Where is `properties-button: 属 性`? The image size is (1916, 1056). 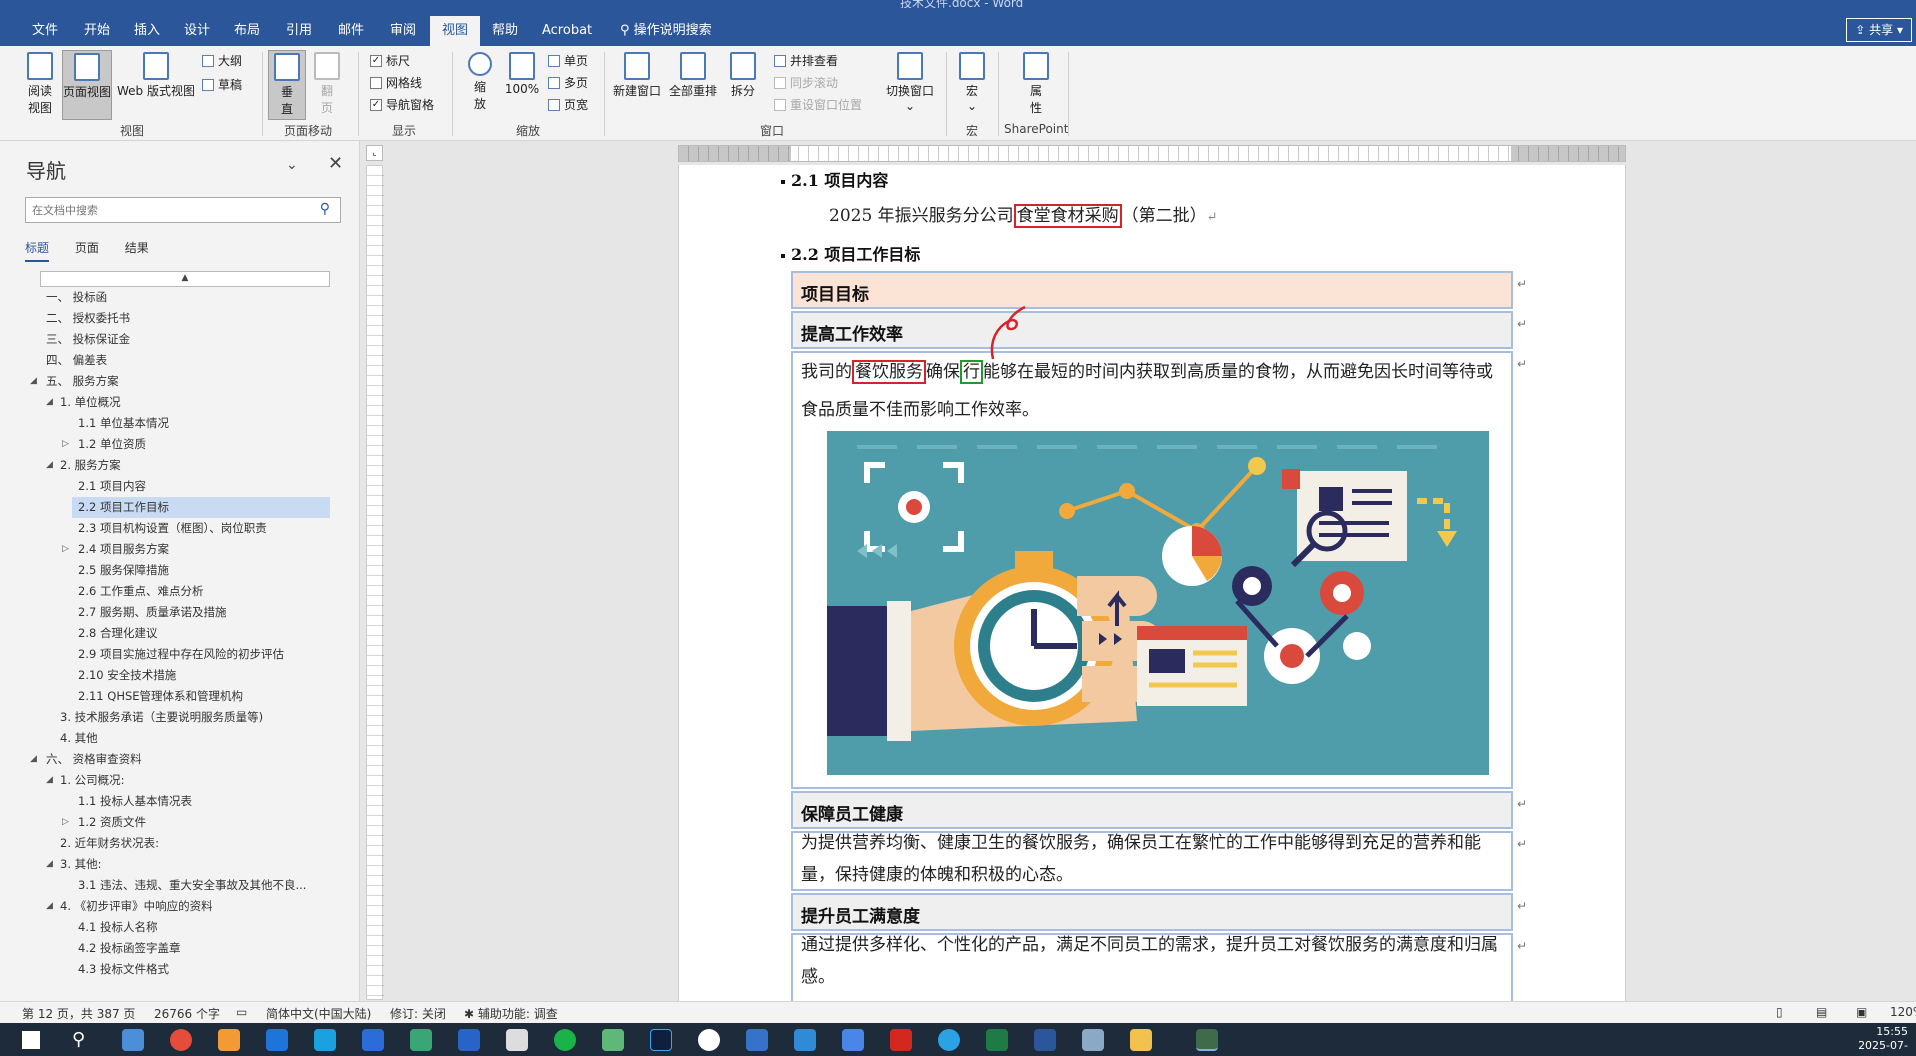 properties-button: 属 性 is located at coordinates (1036, 84).